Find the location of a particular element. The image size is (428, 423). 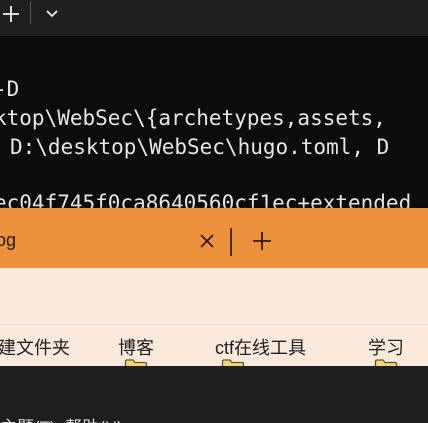

app-menu-bar: 主题(T) 帮助(H) is located at coordinates (61, 418).